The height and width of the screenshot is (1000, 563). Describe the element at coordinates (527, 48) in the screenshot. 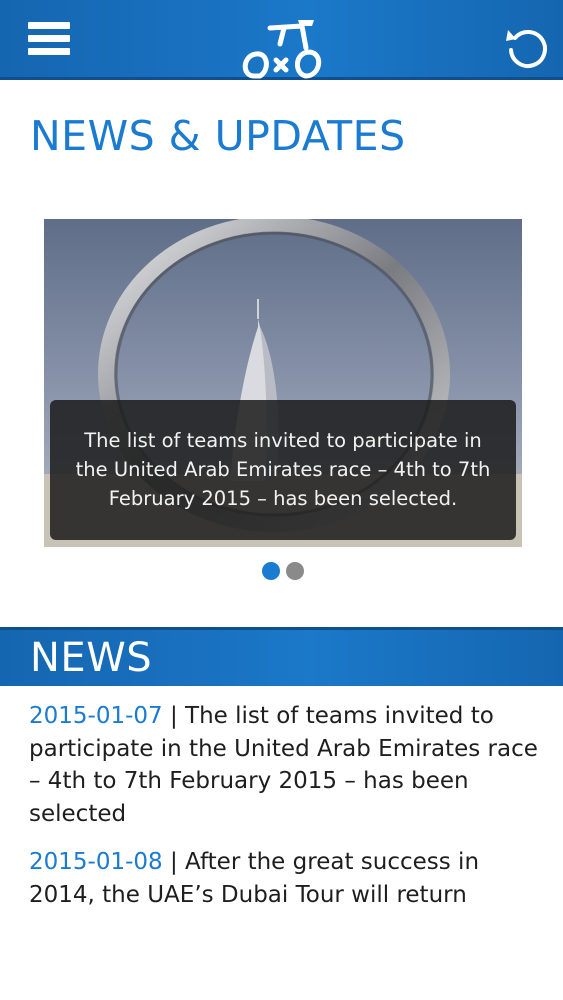

I see `refresh-icon` at that location.